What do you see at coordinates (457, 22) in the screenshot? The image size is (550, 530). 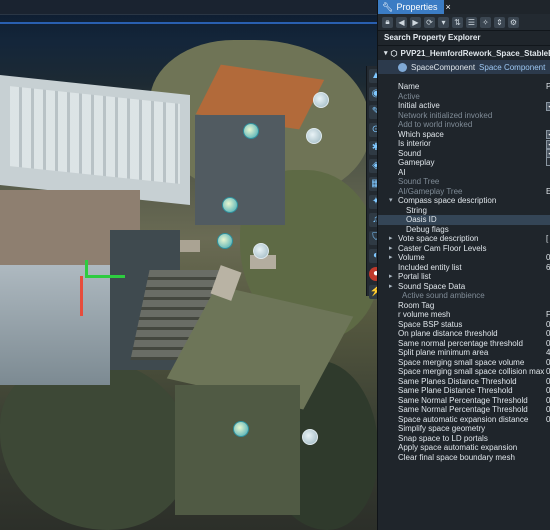 I see `sort-icon: ⇅` at bounding box center [457, 22].